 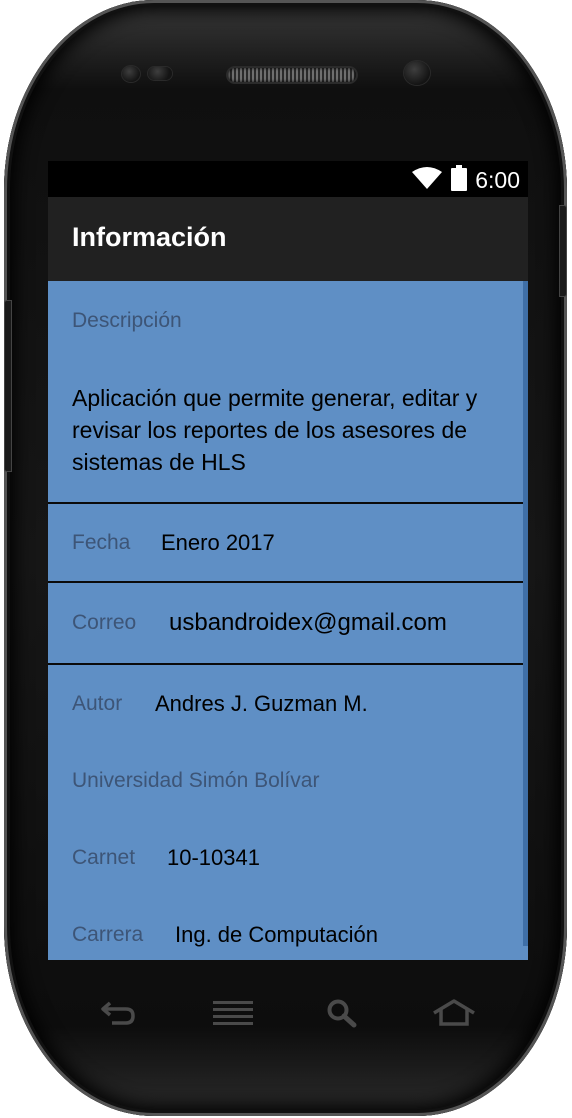 I want to click on home-icon, so click(x=454, y=1015).